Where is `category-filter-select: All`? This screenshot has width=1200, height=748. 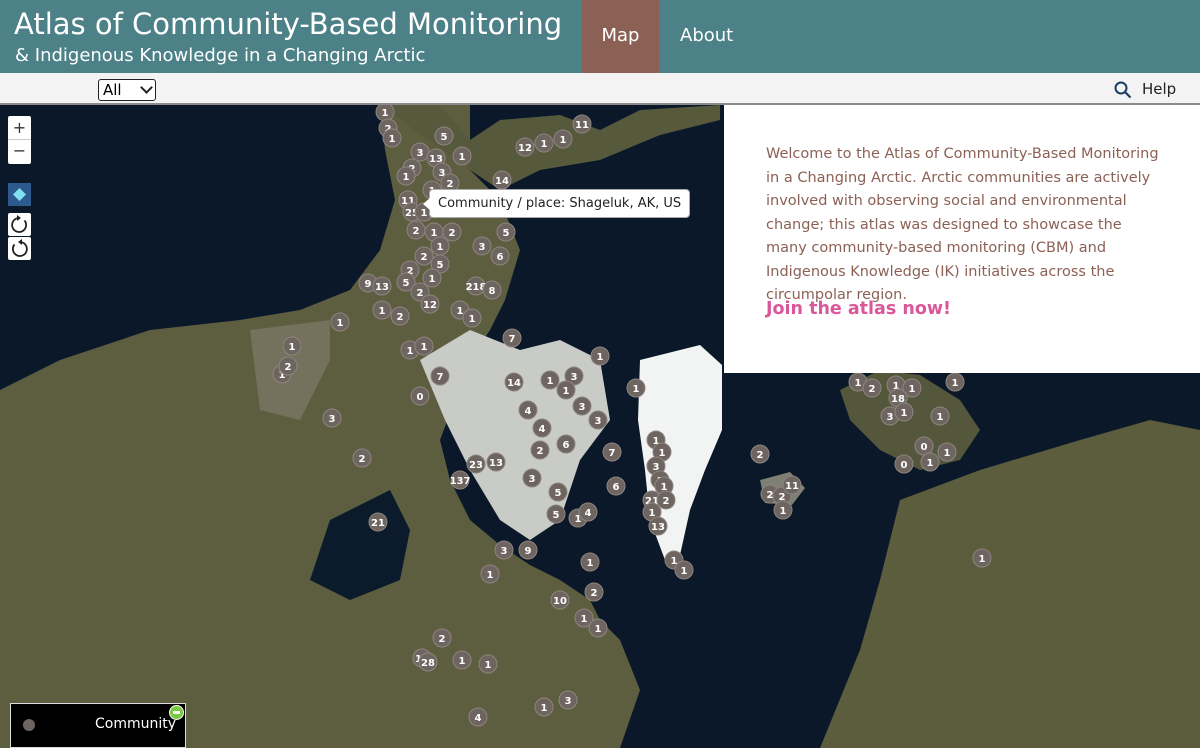 category-filter-select: All is located at coordinates (127, 90).